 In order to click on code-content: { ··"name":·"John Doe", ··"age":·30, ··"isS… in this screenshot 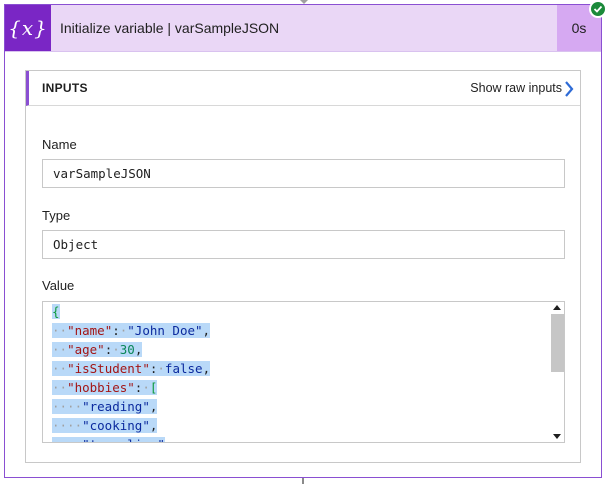, I will do `click(131, 372)`.